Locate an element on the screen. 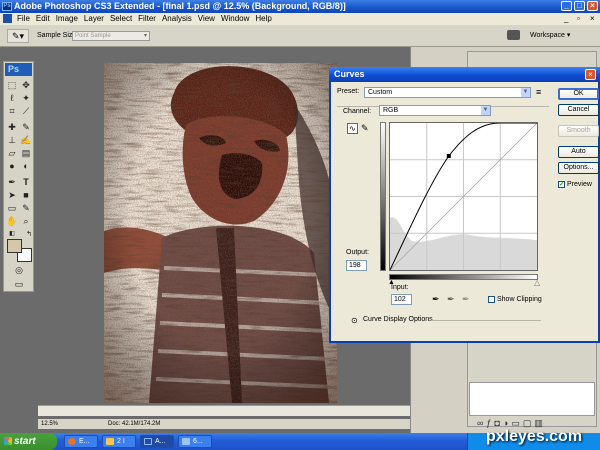 This screenshot has height=450, width=600. output-field: 198 is located at coordinates (356, 265).